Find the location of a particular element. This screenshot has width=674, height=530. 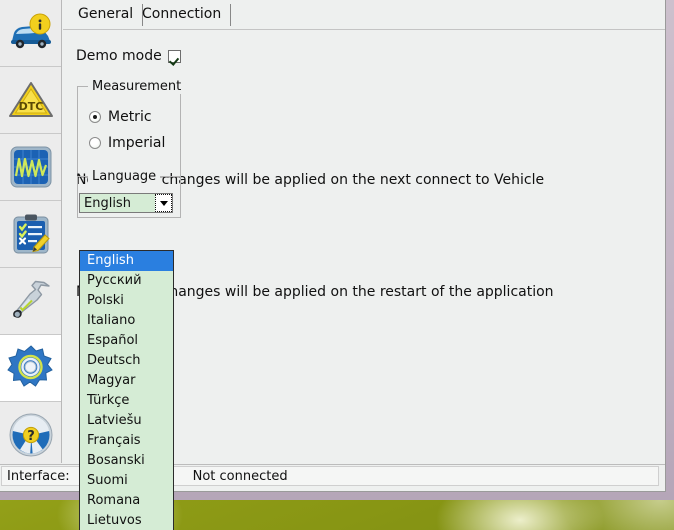

radio-metric-indicator is located at coordinates (95, 117).